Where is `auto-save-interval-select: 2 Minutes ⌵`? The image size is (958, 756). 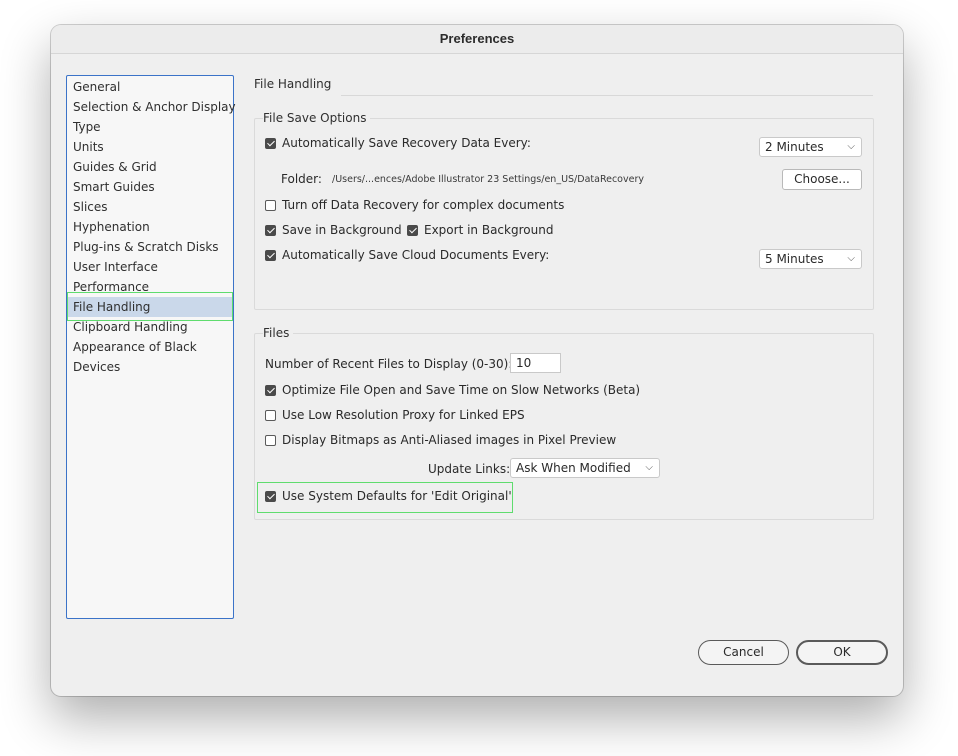
auto-save-interval-select: 2 Minutes ⌵ is located at coordinates (810, 147).